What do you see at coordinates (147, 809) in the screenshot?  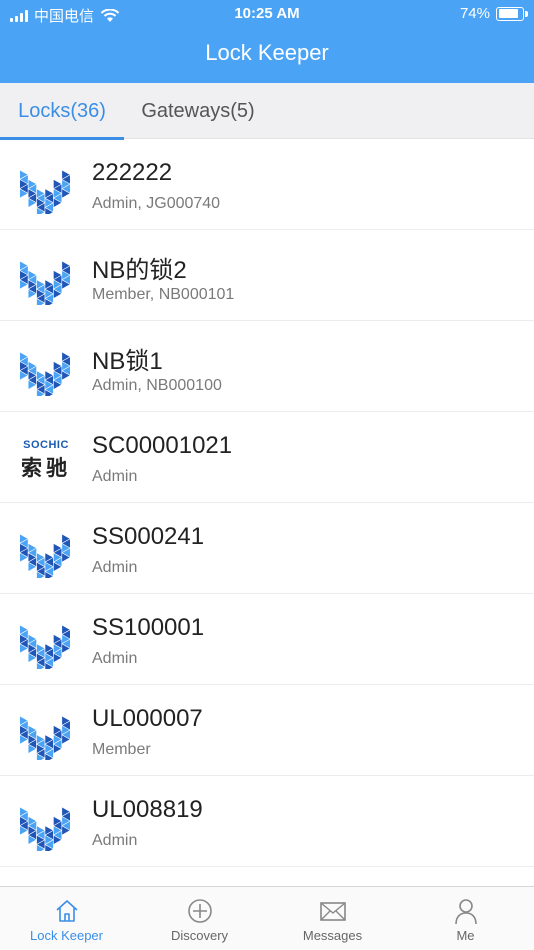 I see `lock-name: UL008819` at bounding box center [147, 809].